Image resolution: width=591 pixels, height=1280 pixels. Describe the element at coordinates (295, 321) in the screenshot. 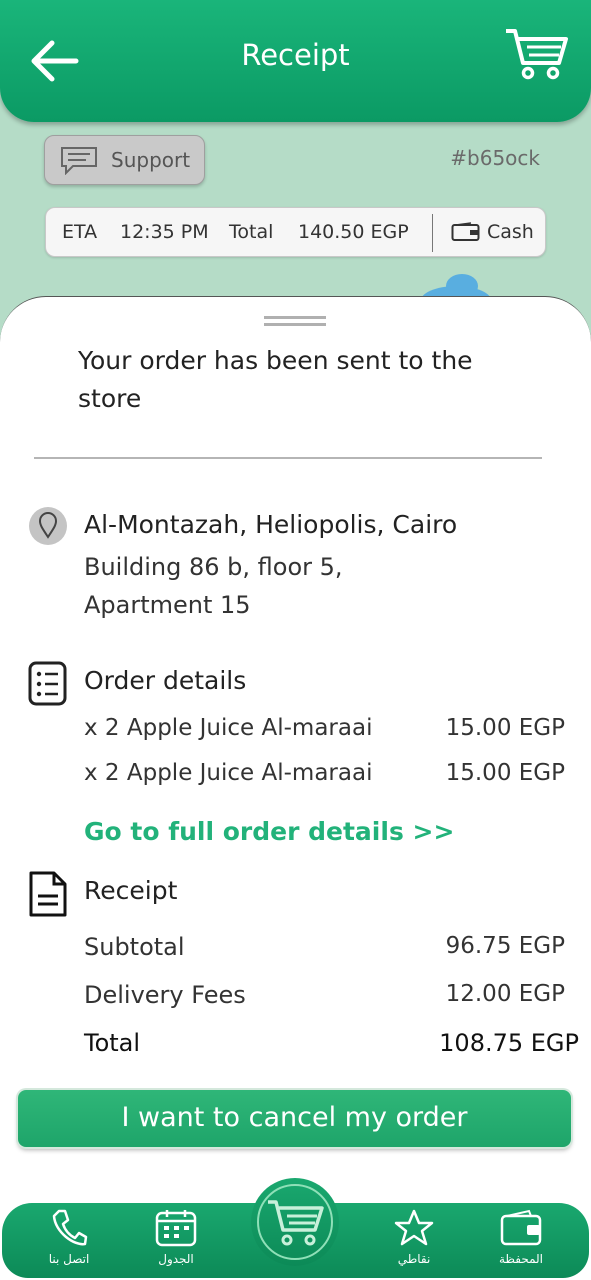

I see `sheet-handle` at that location.